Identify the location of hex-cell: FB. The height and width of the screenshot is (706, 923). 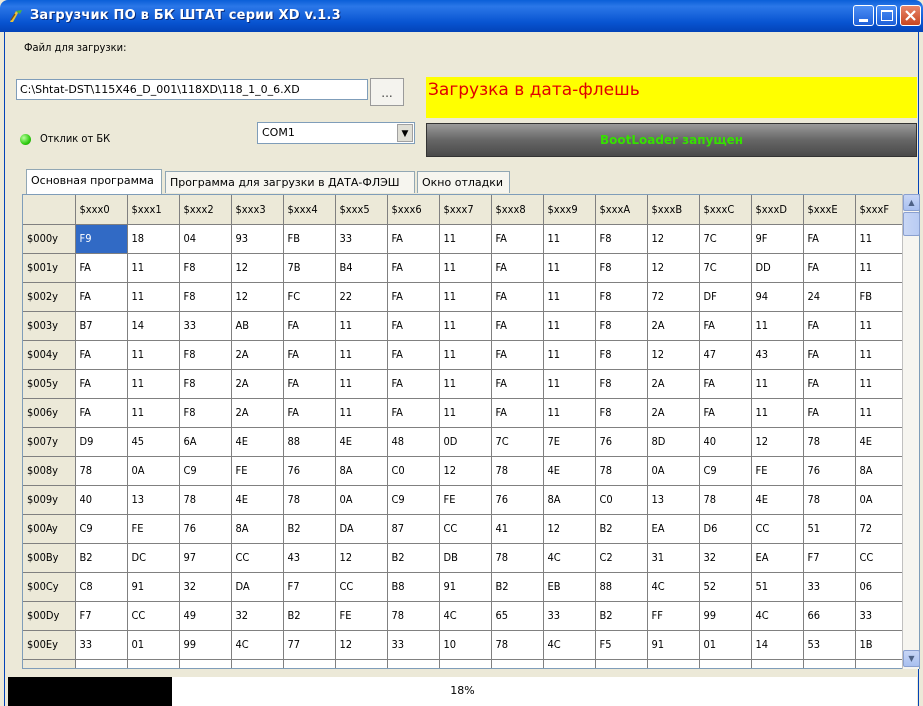
(361, 663).